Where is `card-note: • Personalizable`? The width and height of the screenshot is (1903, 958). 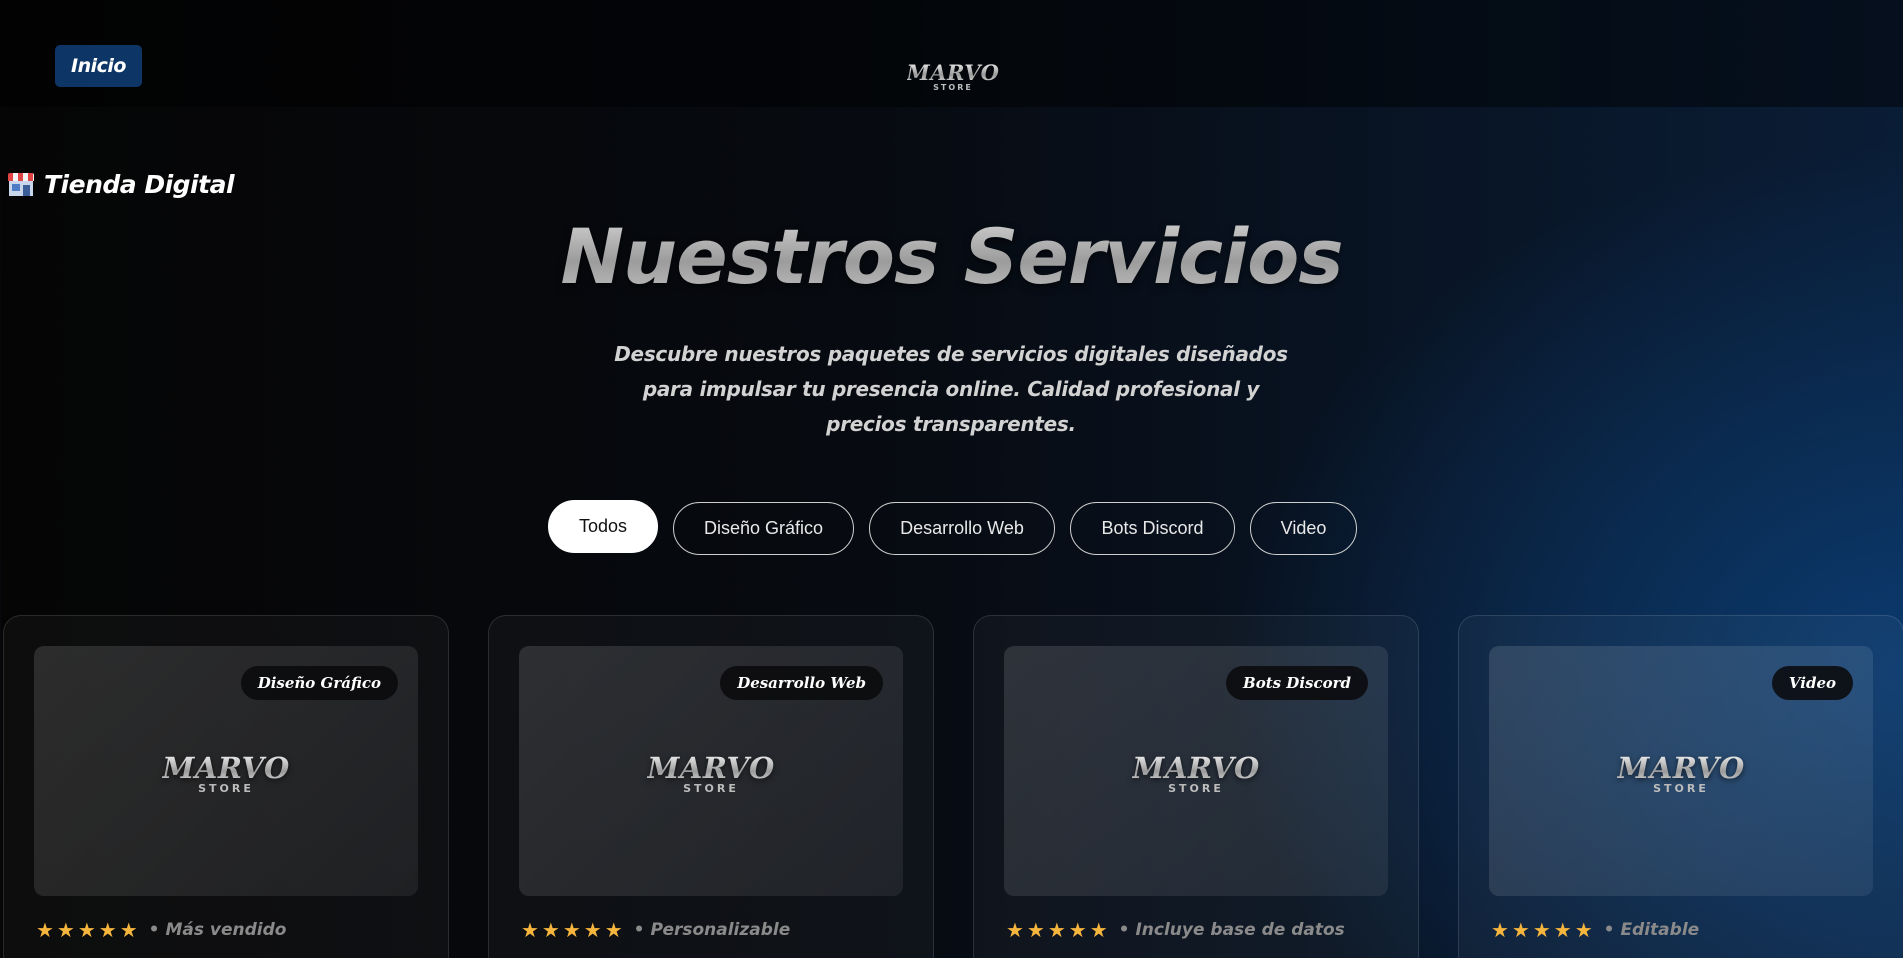
card-note: • Personalizable is located at coordinates (712, 930).